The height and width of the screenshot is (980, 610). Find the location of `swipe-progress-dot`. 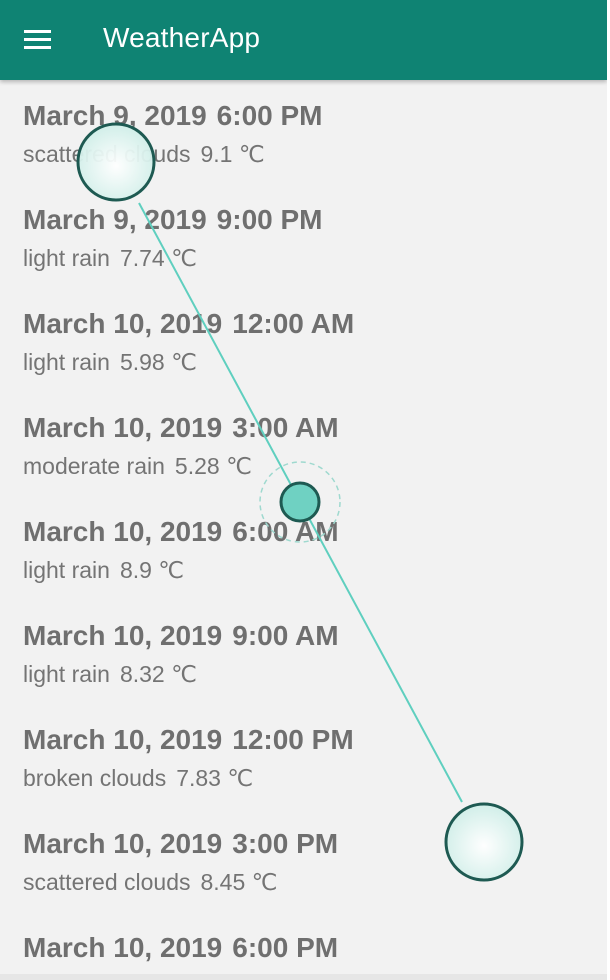

swipe-progress-dot is located at coordinates (300, 502).